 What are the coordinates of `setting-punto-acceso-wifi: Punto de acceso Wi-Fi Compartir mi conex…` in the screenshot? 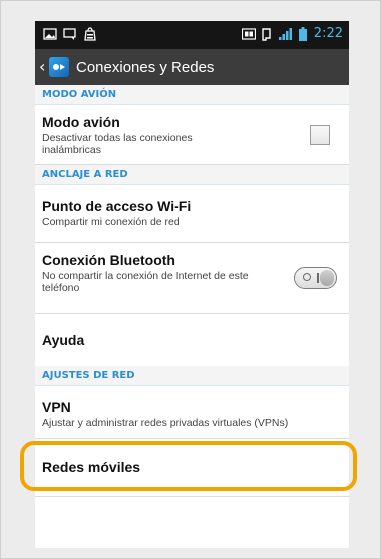 It's located at (192, 214).